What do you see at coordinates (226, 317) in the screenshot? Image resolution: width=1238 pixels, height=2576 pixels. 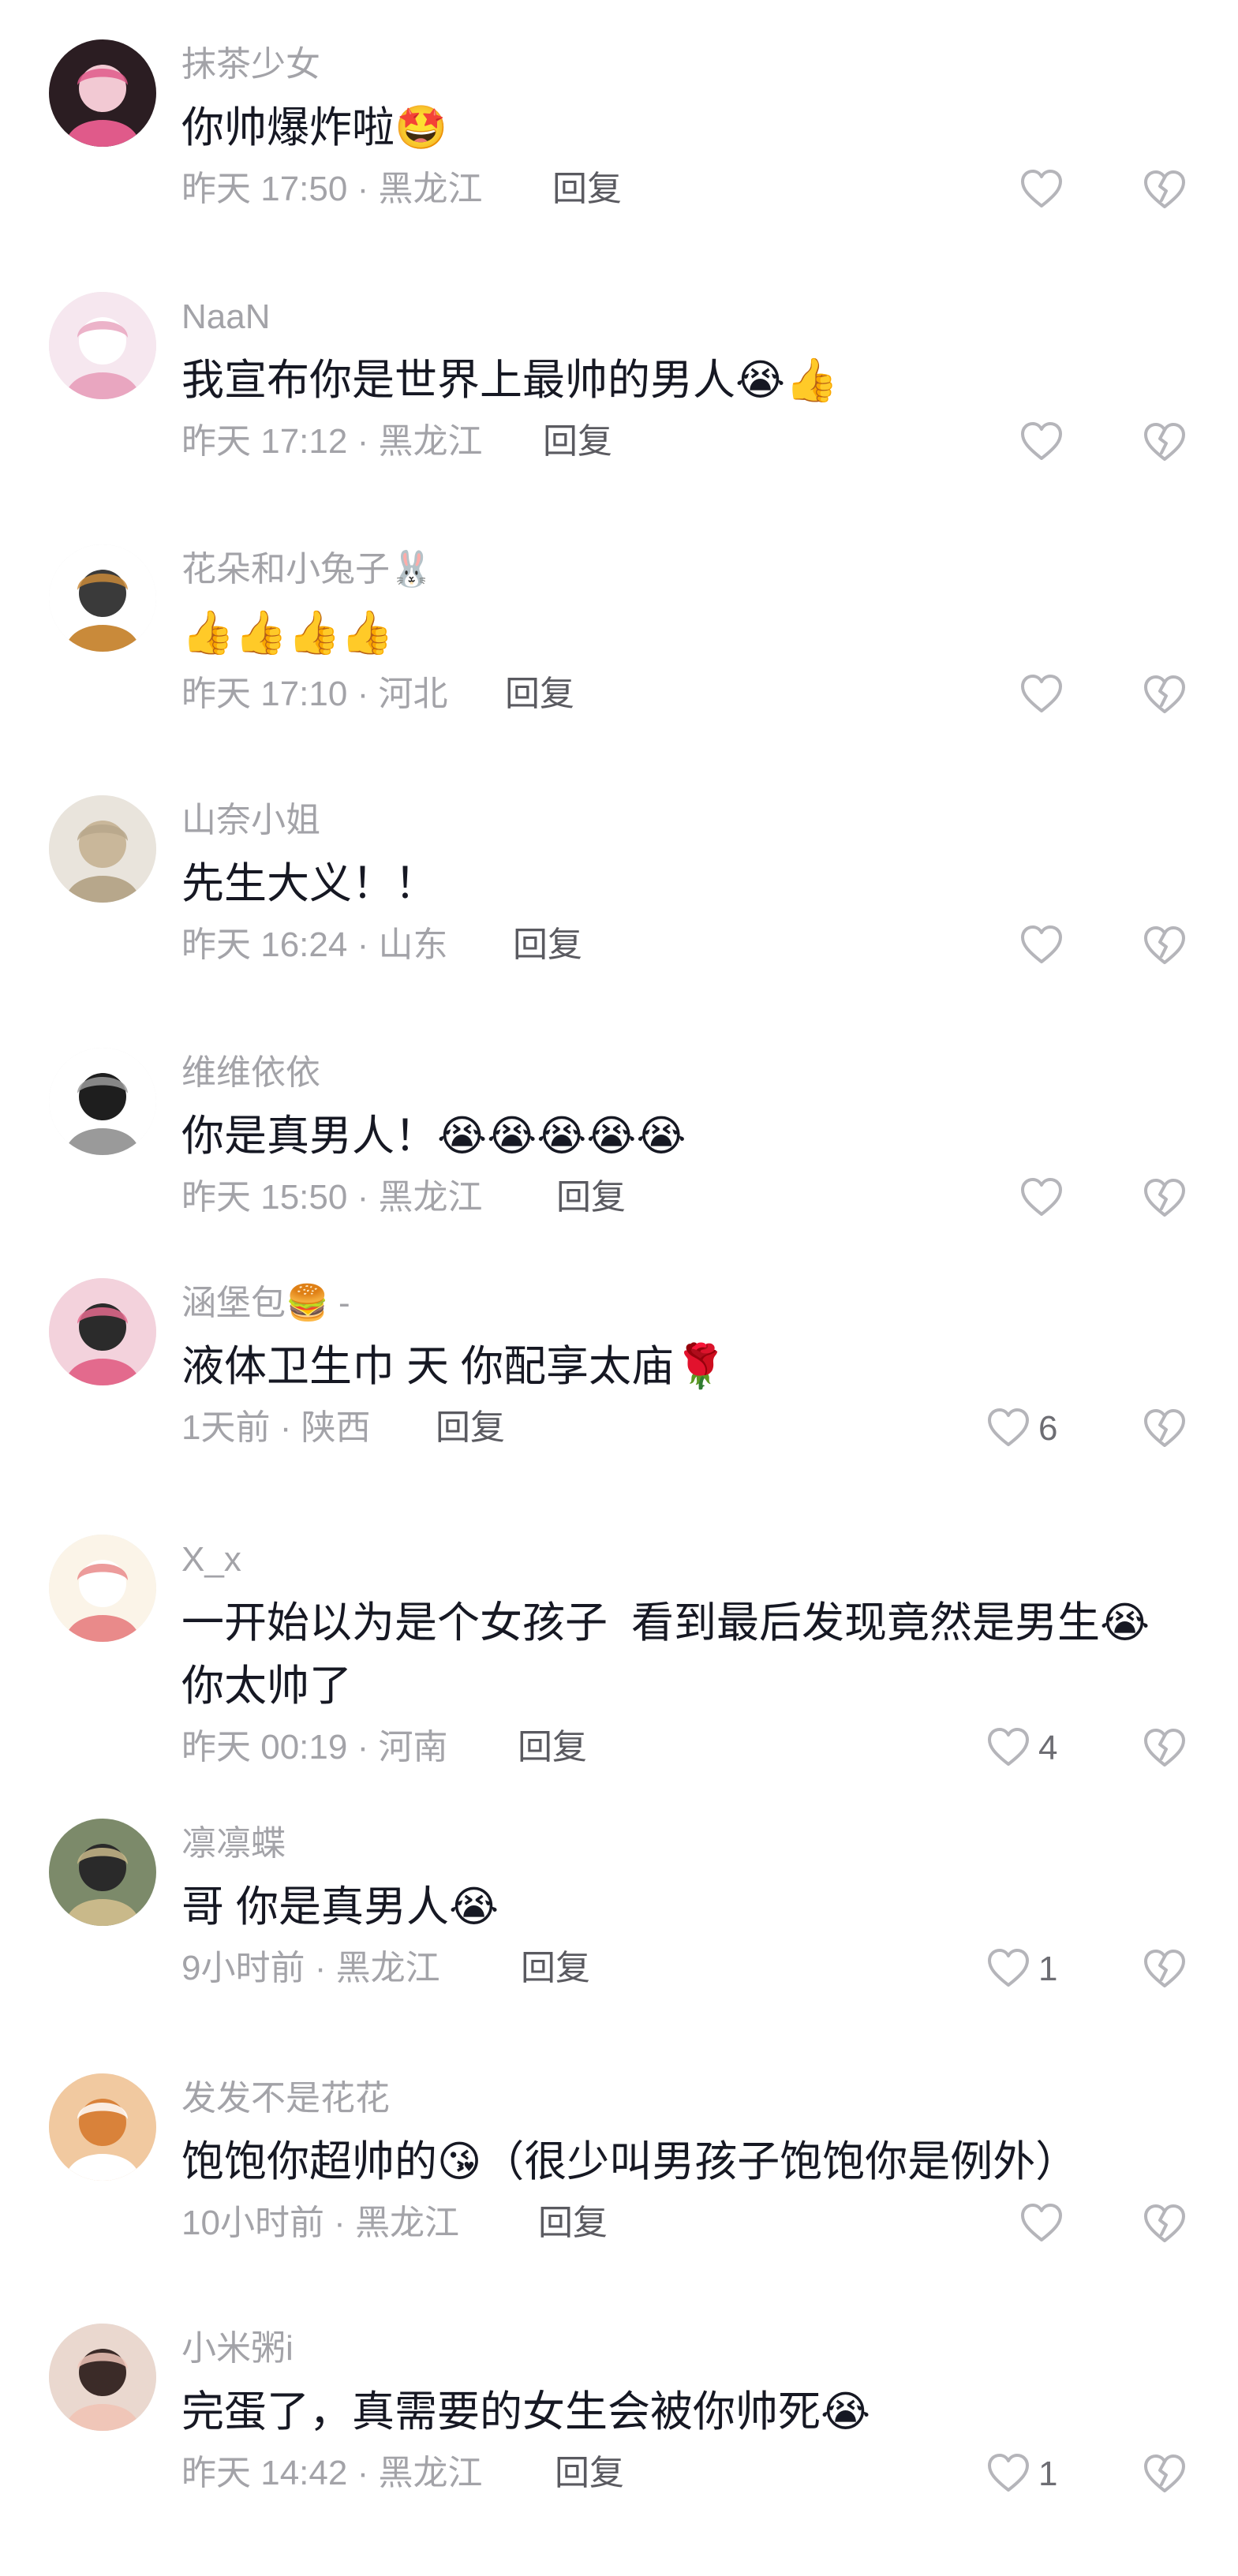 I see `comment-username: NaaN` at bounding box center [226, 317].